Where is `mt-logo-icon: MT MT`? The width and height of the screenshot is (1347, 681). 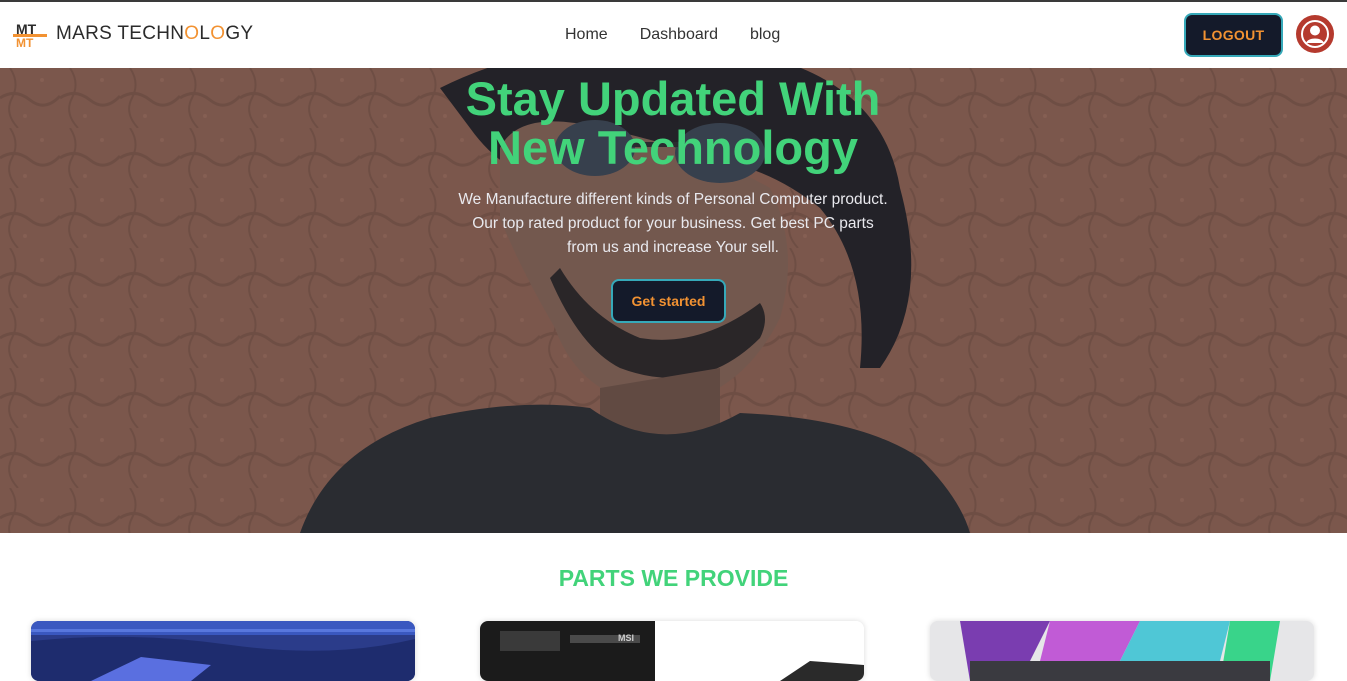
mt-logo-icon: MT MT is located at coordinates (30, 35).